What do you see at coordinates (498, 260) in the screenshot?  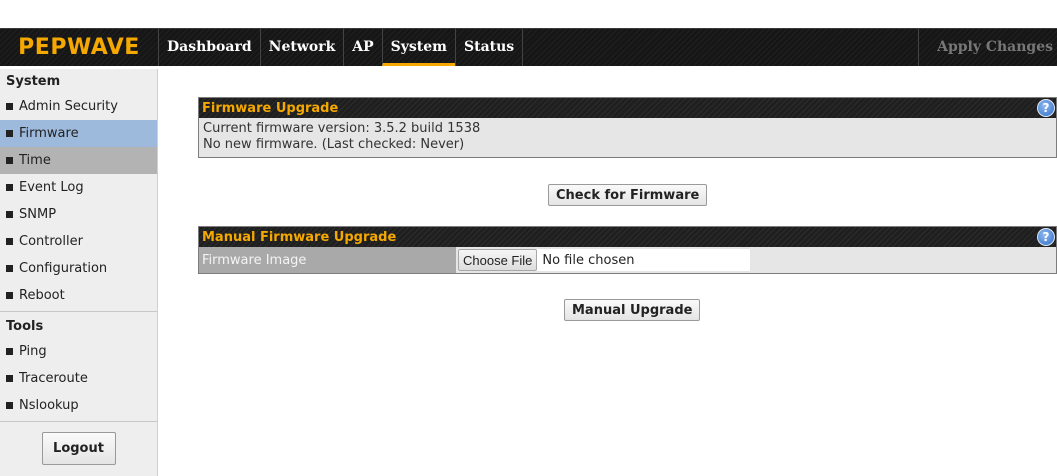 I see `choose-file-button: Choose File` at bounding box center [498, 260].